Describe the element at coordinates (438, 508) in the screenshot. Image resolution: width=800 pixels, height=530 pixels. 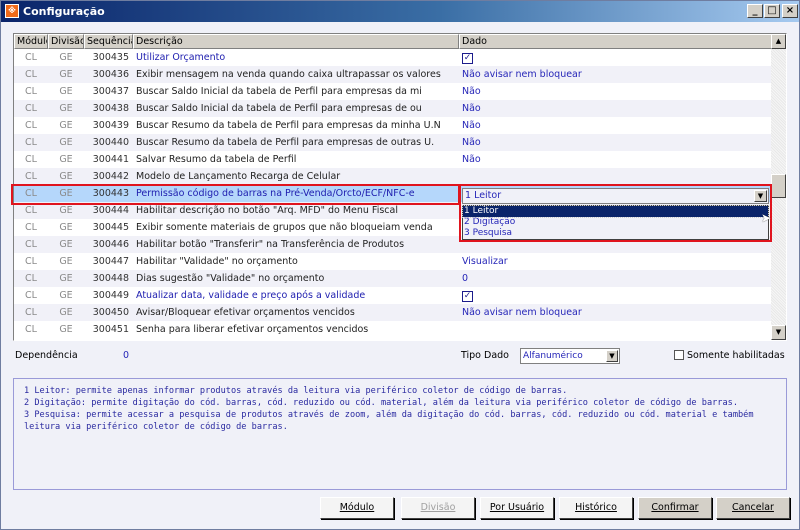
I see `divisao-button: Divisão` at that location.